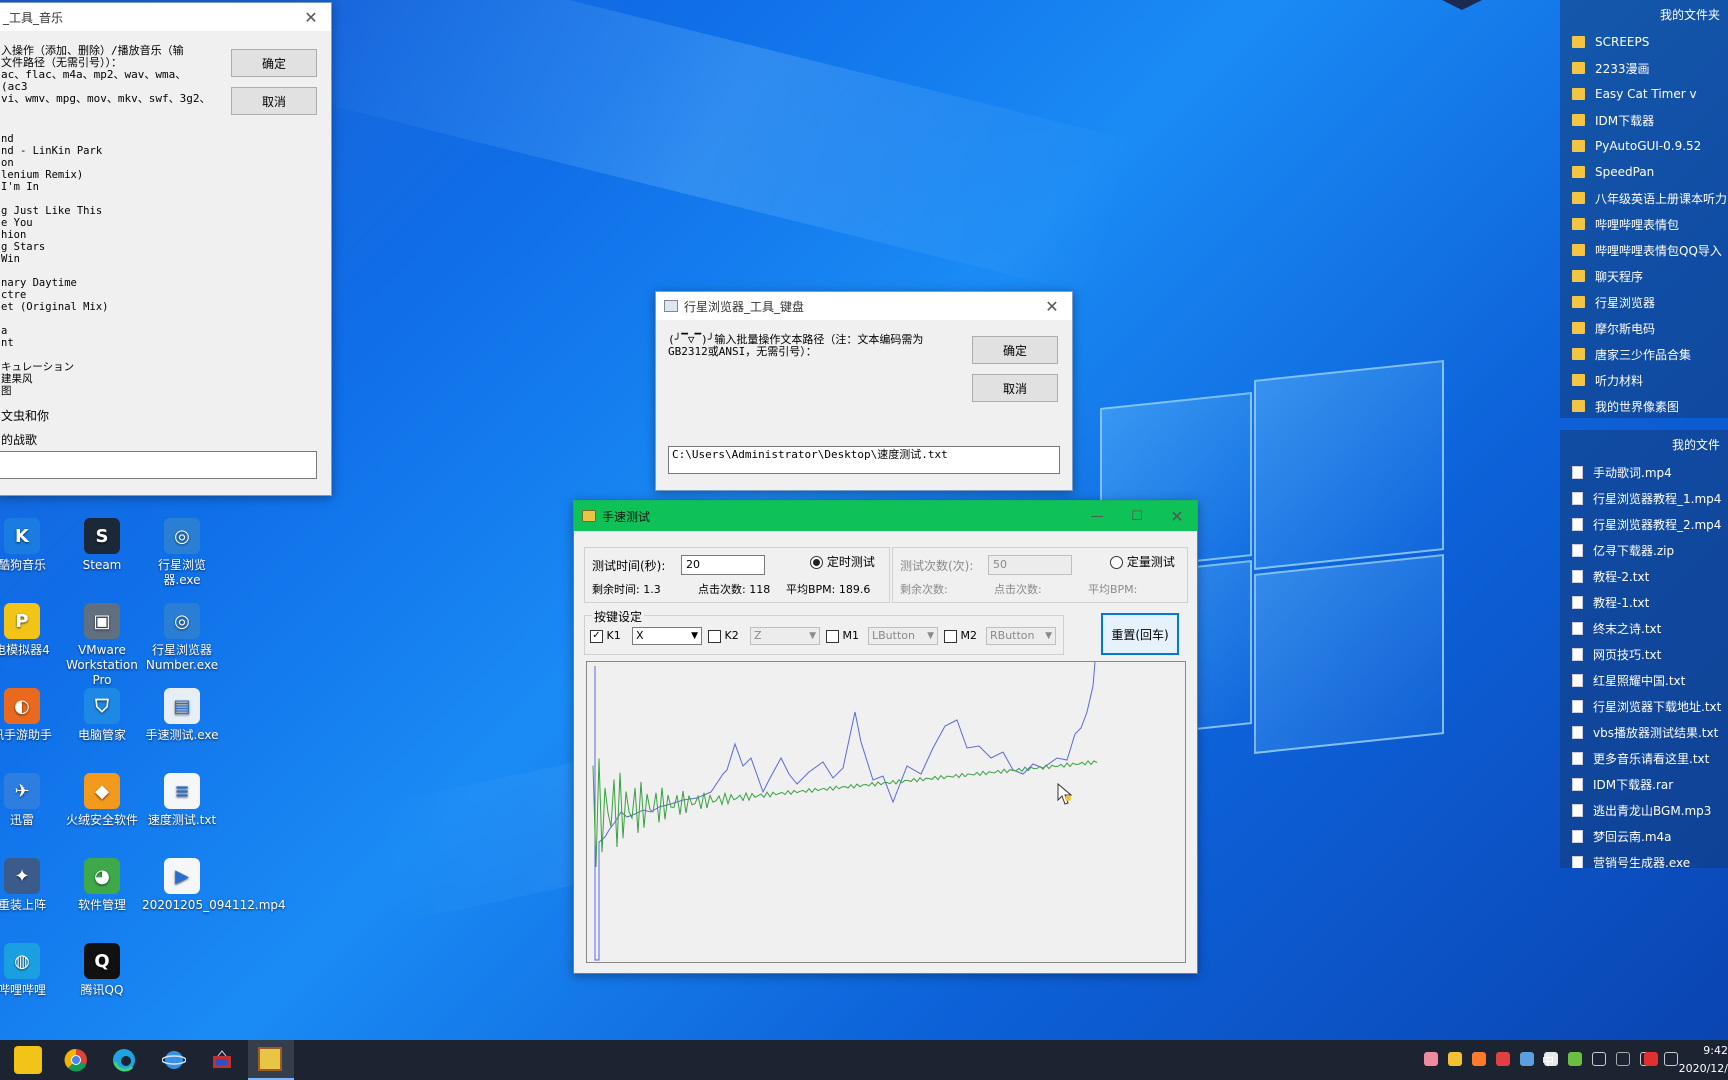  What do you see at coordinates (165, 17) in the screenshot?
I see `title-bar: _工具_音乐 ✕` at bounding box center [165, 17].